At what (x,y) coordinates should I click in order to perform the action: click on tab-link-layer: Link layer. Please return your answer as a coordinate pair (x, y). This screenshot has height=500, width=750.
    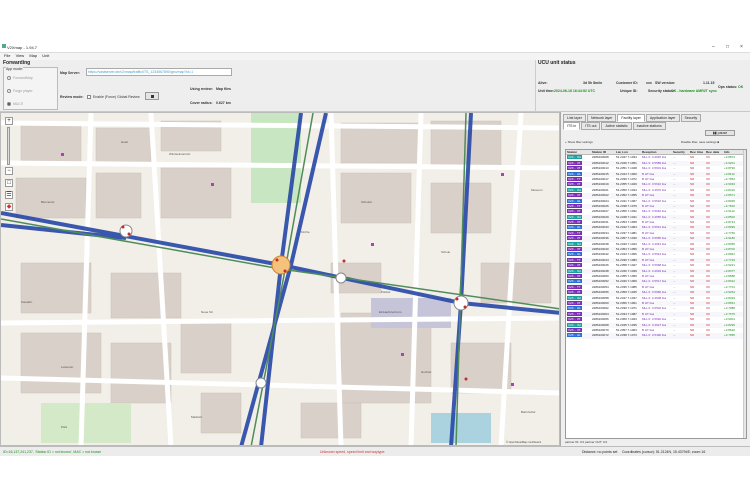
    Looking at the image, I should click on (574, 118).